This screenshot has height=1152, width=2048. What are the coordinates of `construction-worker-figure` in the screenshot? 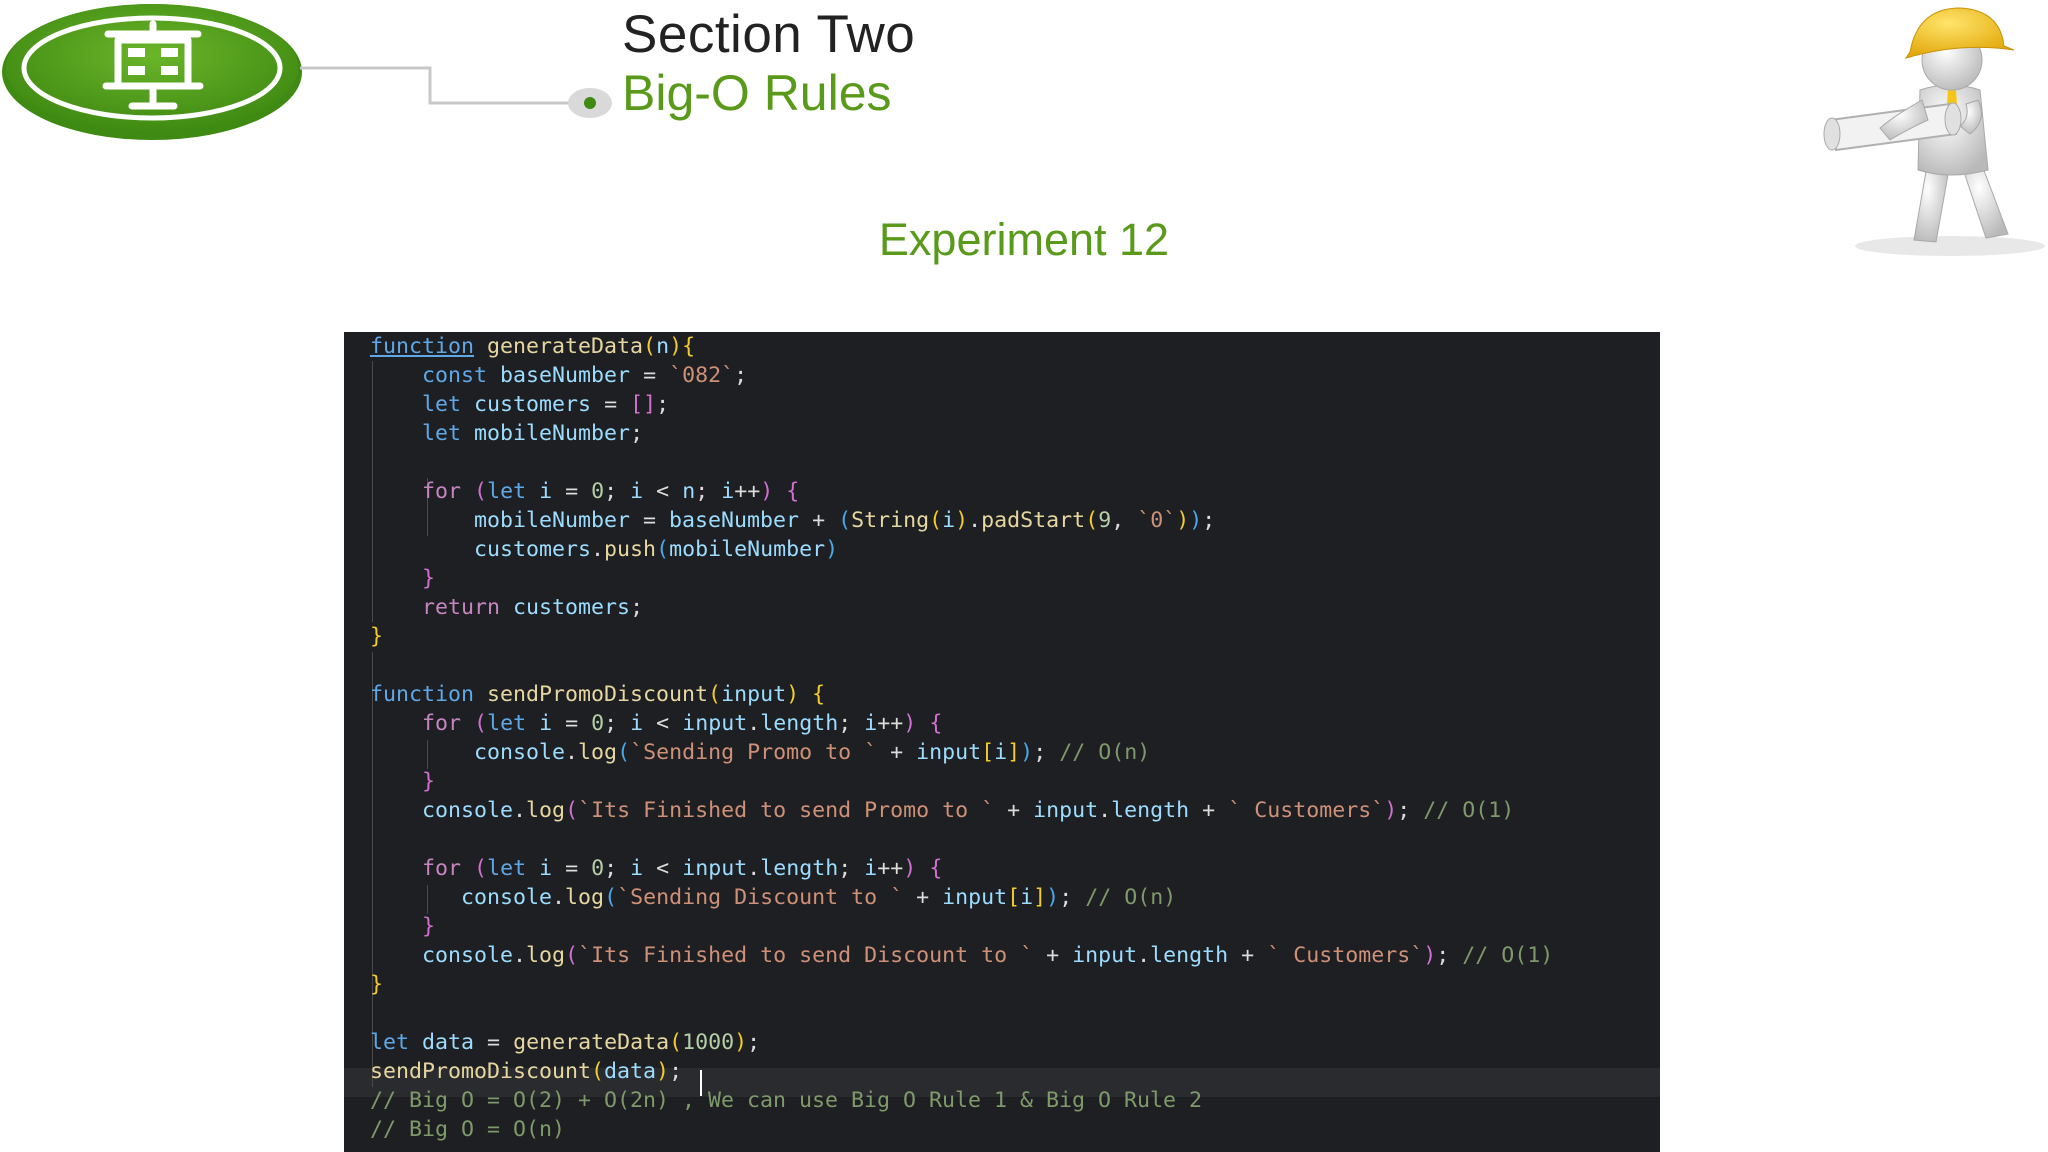 It's located at (1934, 131).